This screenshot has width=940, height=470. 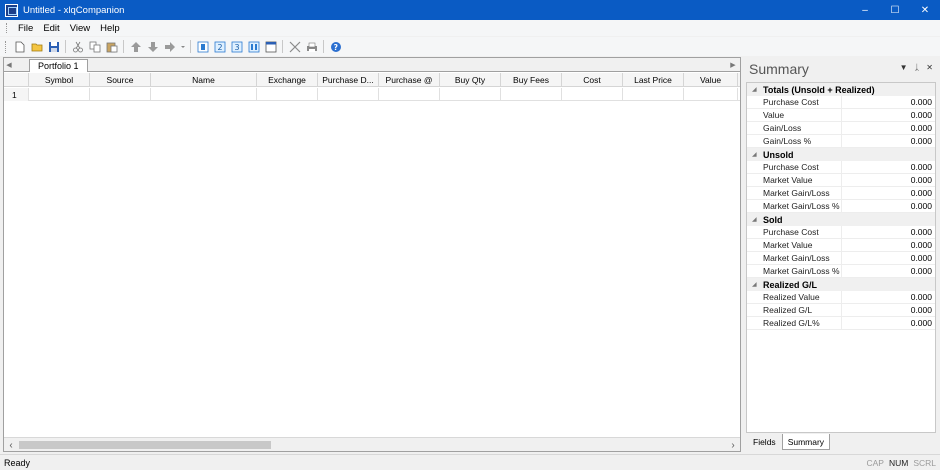 What do you see at coordinates (287, 94) in the screenshot?
I see `cell-exchange` at bounding box center [287, 94].